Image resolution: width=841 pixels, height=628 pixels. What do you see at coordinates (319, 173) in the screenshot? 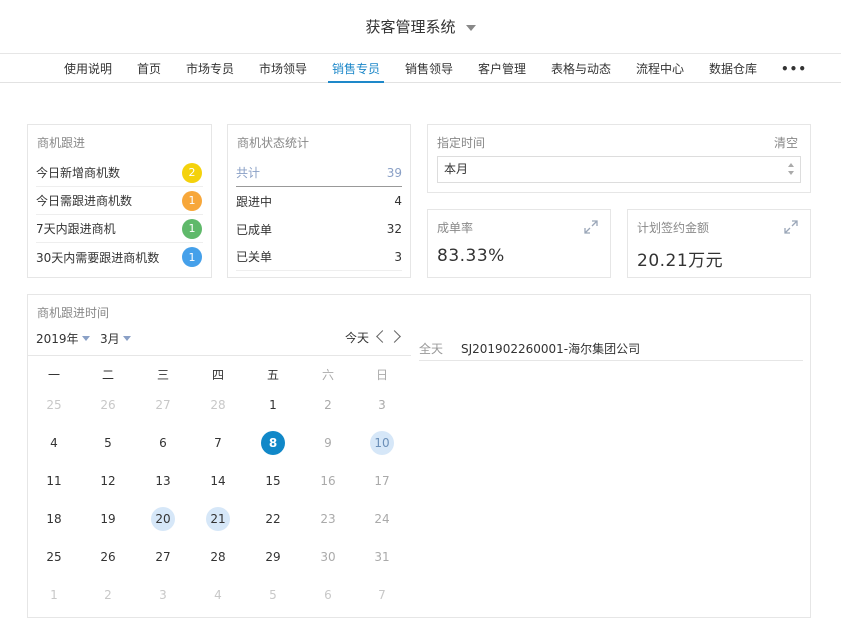
I see `status-total-row: 共计 39` at bounding box center [319, 173].